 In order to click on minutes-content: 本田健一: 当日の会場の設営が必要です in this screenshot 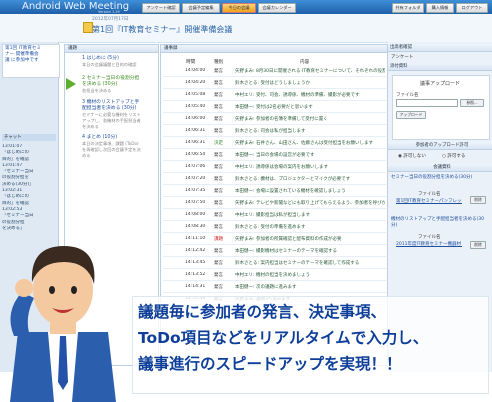, I will do `click(275, 155)`.